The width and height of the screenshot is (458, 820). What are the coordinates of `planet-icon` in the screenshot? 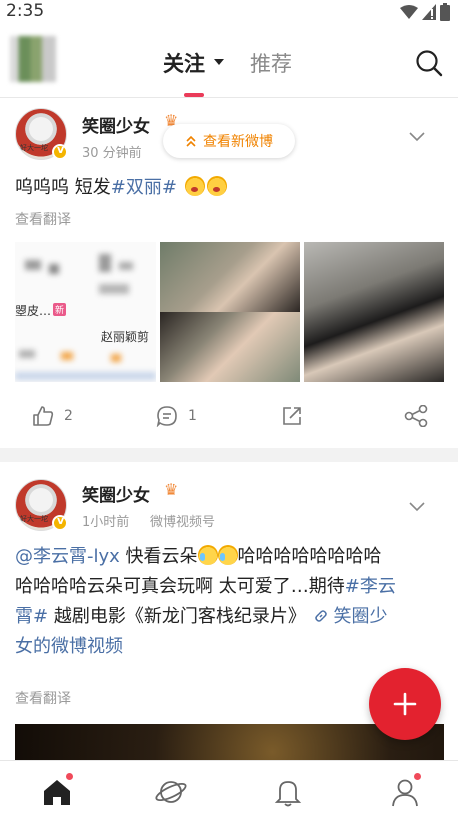 It's located at (171, 792).